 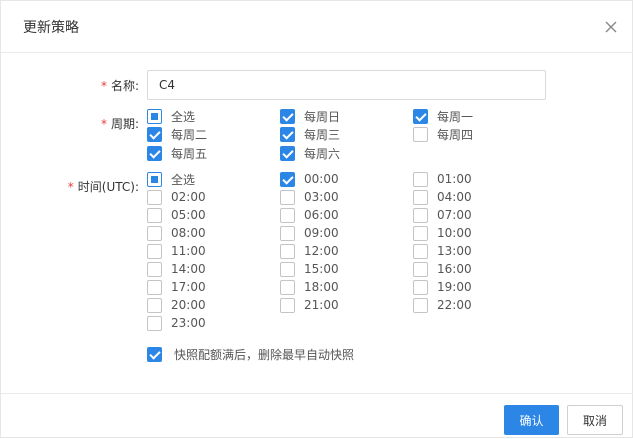 What do you see at coordinates (454, 179) in the screenshot?
I see `time-option-label: 01:00` at bounding box center [454, 179].